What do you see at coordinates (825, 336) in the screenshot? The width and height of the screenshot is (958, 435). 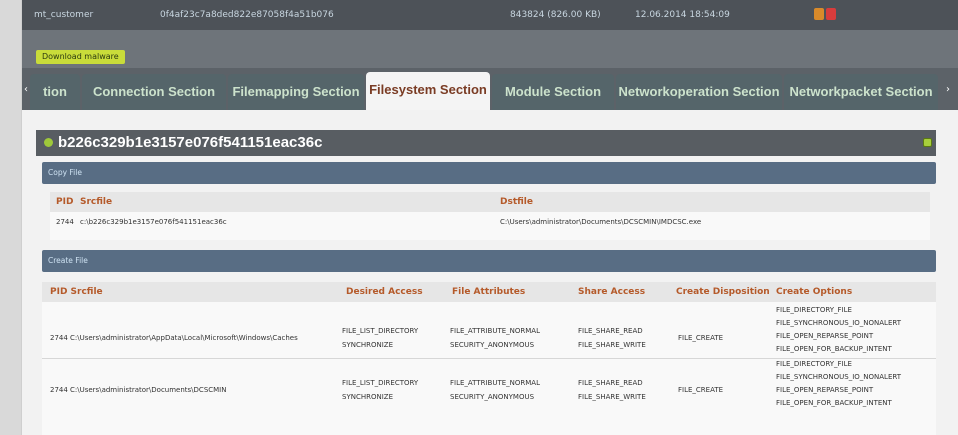 I see `create-row1-opt3: FILE_OPEN_REPARSE_POINT` at bounding box center [825, 336].